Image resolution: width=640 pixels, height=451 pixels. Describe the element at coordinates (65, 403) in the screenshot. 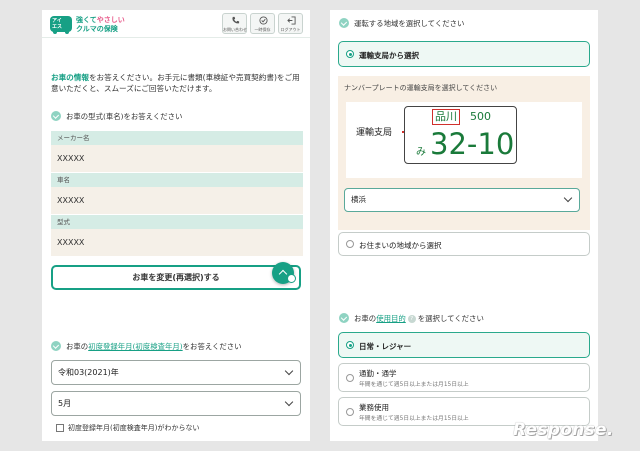

I see `month-select-value: 5月` at that location.